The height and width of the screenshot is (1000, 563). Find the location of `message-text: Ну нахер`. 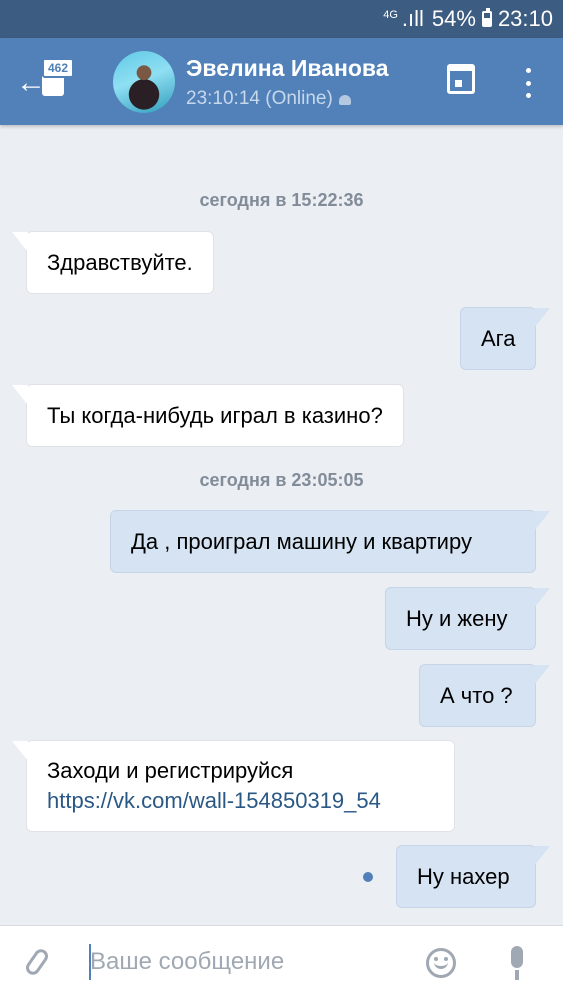

message-text: Ну нахер is located at coordinates (463, 876).